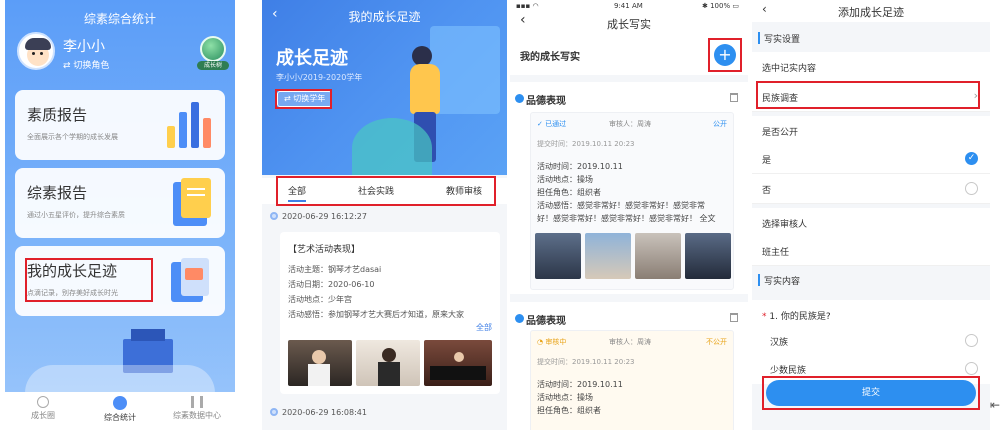  I want to click on bottom-nav: 成长圈 综合统计 综素数据中心, so click(120, 411).